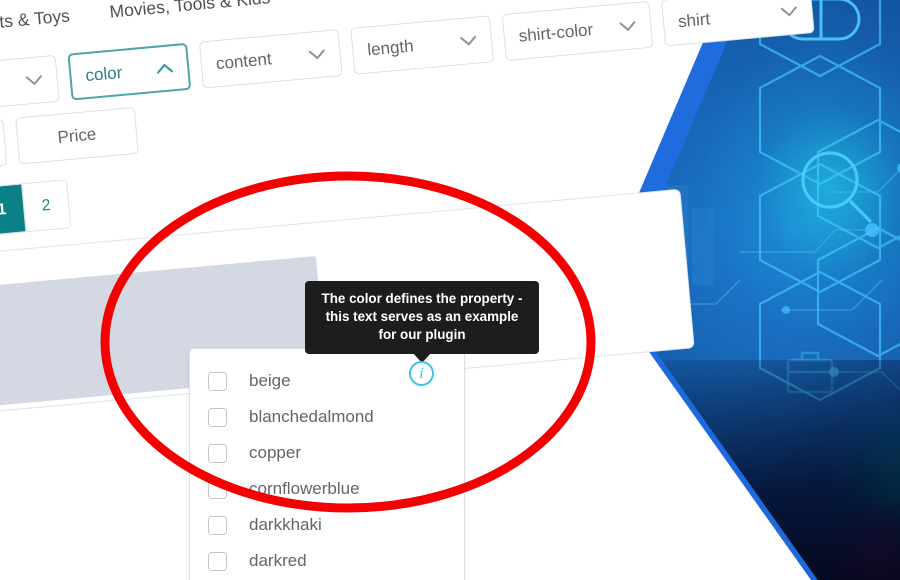 This screenshot has height=580, width=900. What do you see at coordinates (422, 45) in the screenshot?
I see `filter-length: length` at bounding box center [422, 45].